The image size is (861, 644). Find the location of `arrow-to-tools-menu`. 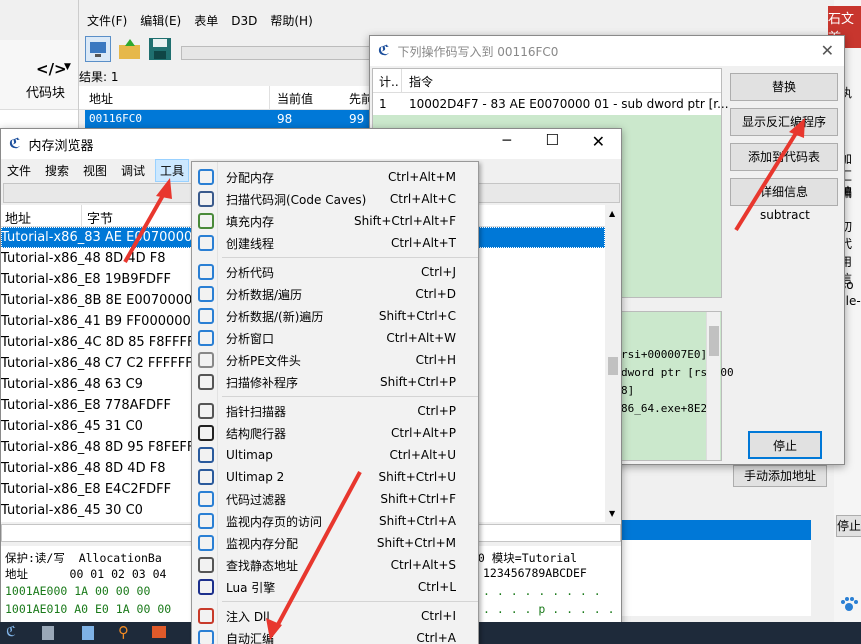

arrow-to-tools-menu is located at coordinates (147, 220).